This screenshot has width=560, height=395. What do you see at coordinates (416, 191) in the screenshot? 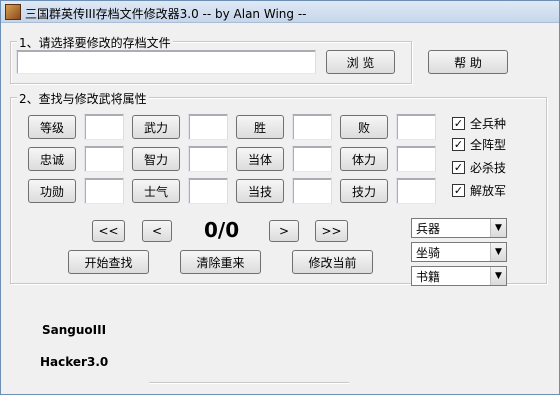
I see `field-input-skill-power` at bounding box center [416, 191].